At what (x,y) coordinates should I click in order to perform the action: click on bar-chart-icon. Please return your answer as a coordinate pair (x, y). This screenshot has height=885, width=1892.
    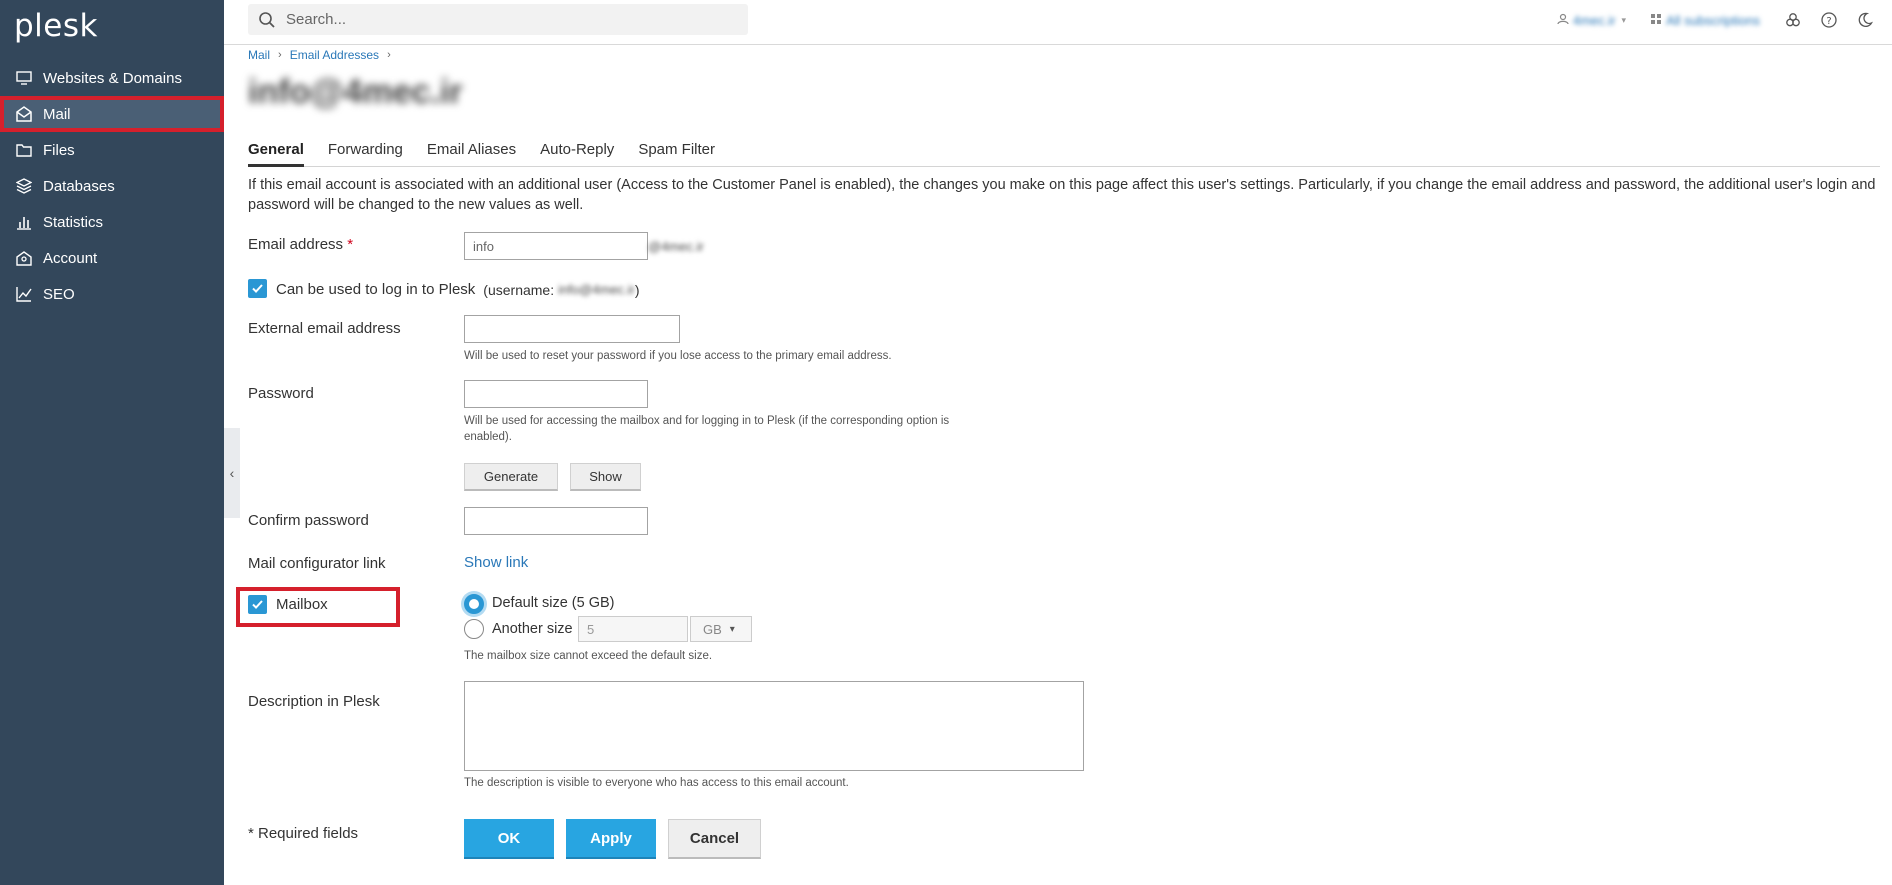
    Looking at the image, I should click on (24, 222).